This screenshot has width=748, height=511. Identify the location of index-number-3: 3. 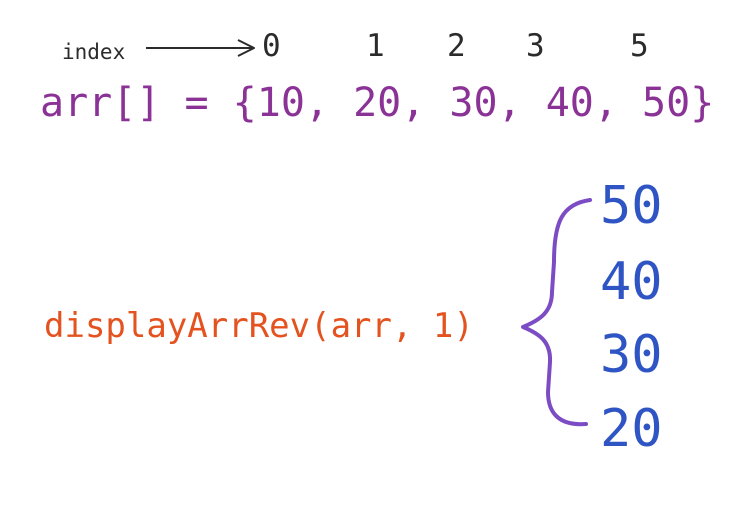
(535, 46).